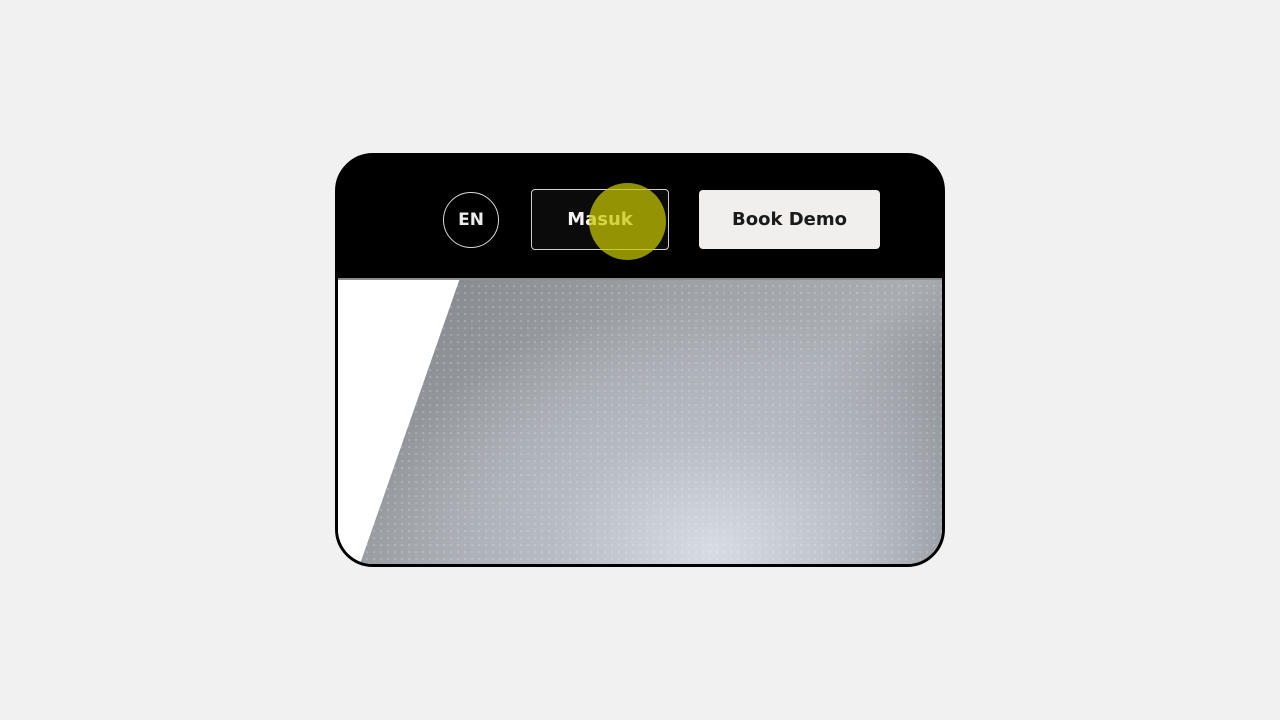  I want to click on book-demo-label: Book Demo, so click(789, 219).